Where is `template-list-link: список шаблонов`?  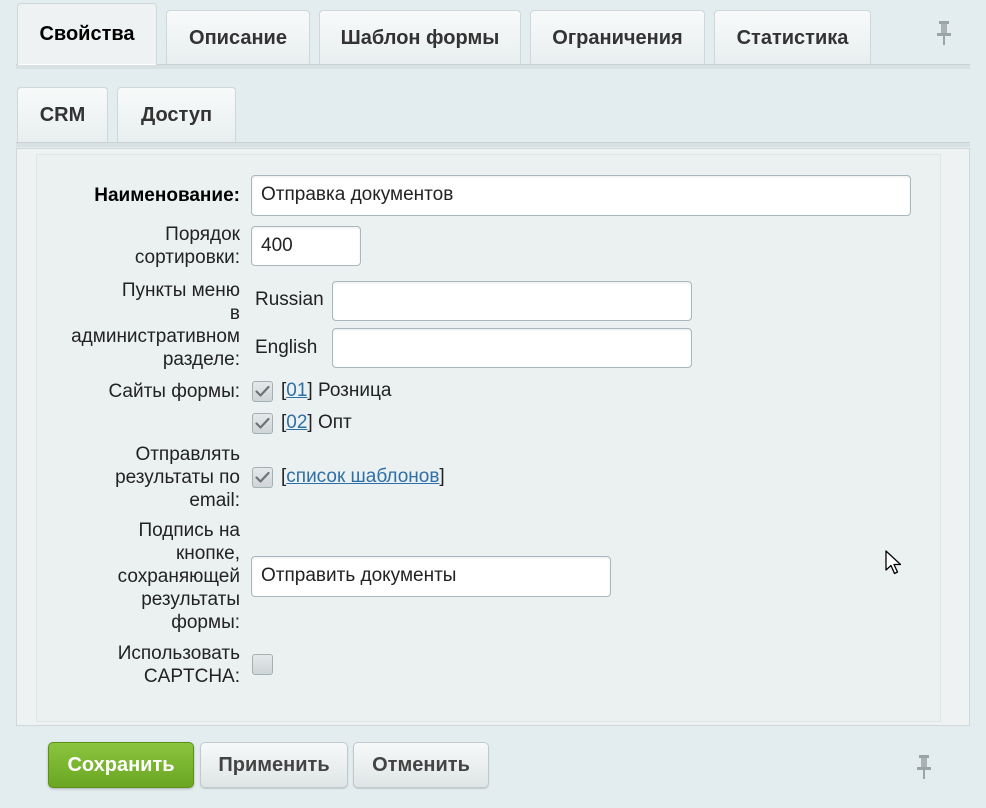
template-list-link: список шаблонов is located at coordinates (362, 476).